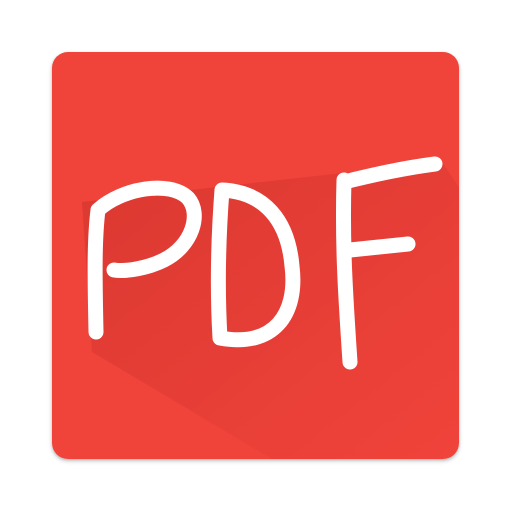 This screenshot has height=512, width=512. I want to click on letter-f-bar, so click(379, 247).